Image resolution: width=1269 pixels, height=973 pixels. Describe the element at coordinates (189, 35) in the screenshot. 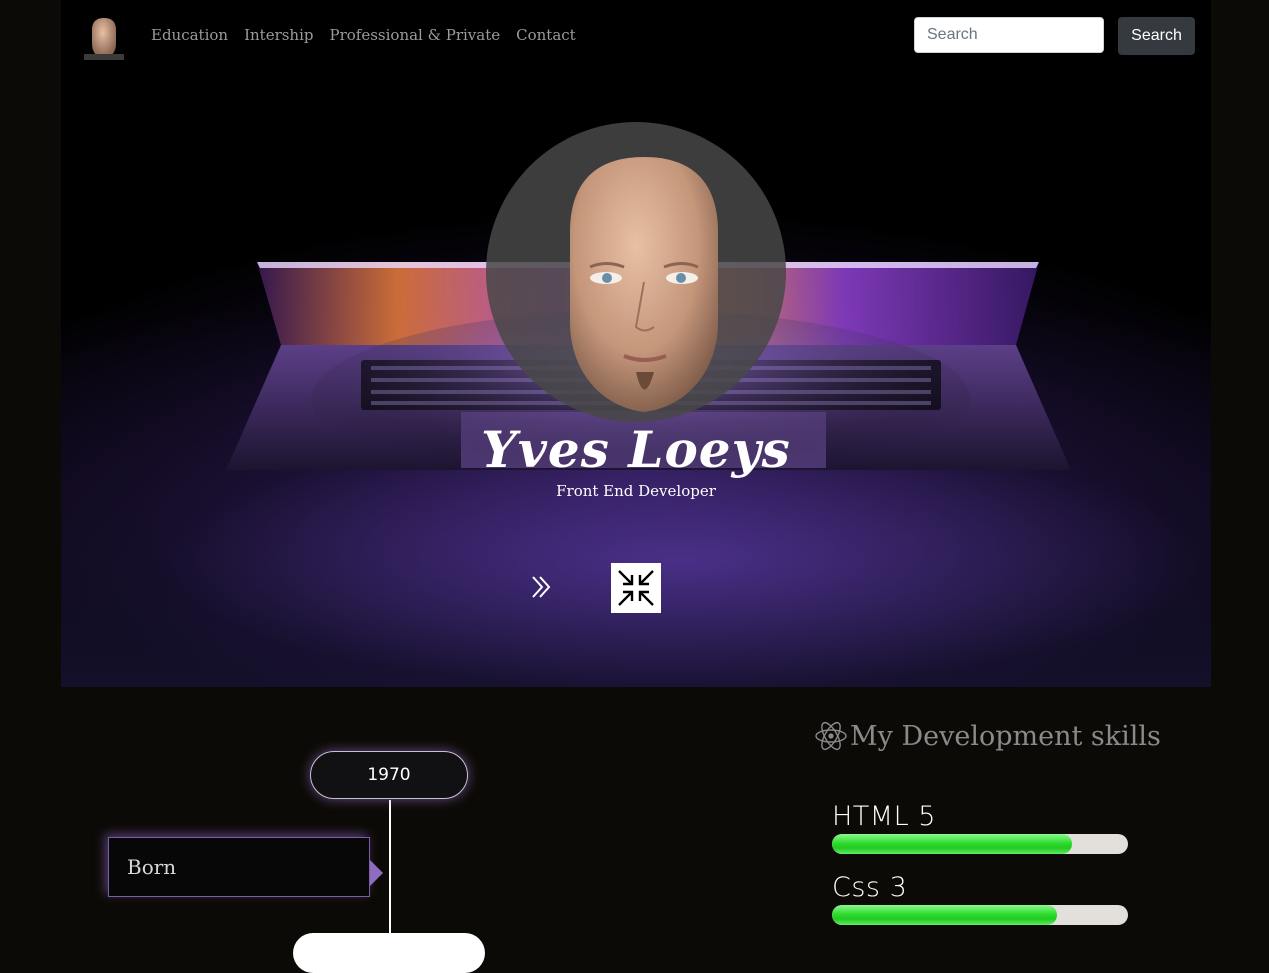

I see `nav-link-education: Education` at that location.